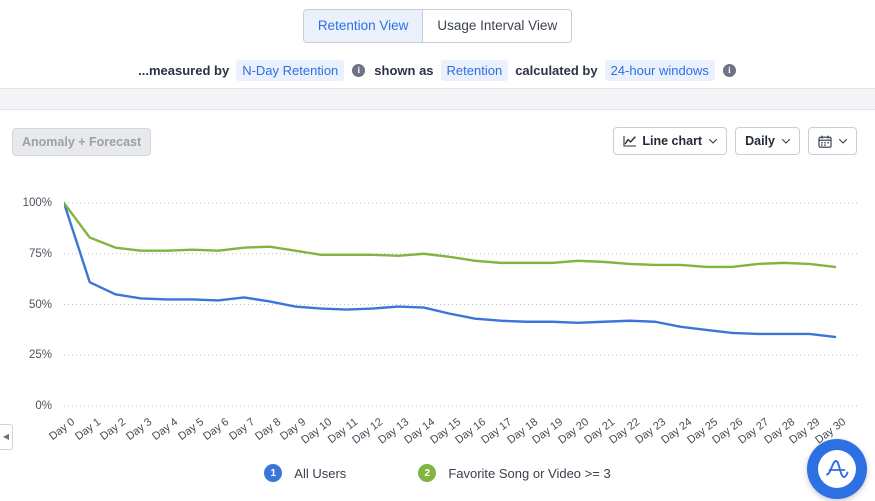 This screenshot has width=875, height=501. I want to click on y-tick-label: 75%, so click(40, 253).